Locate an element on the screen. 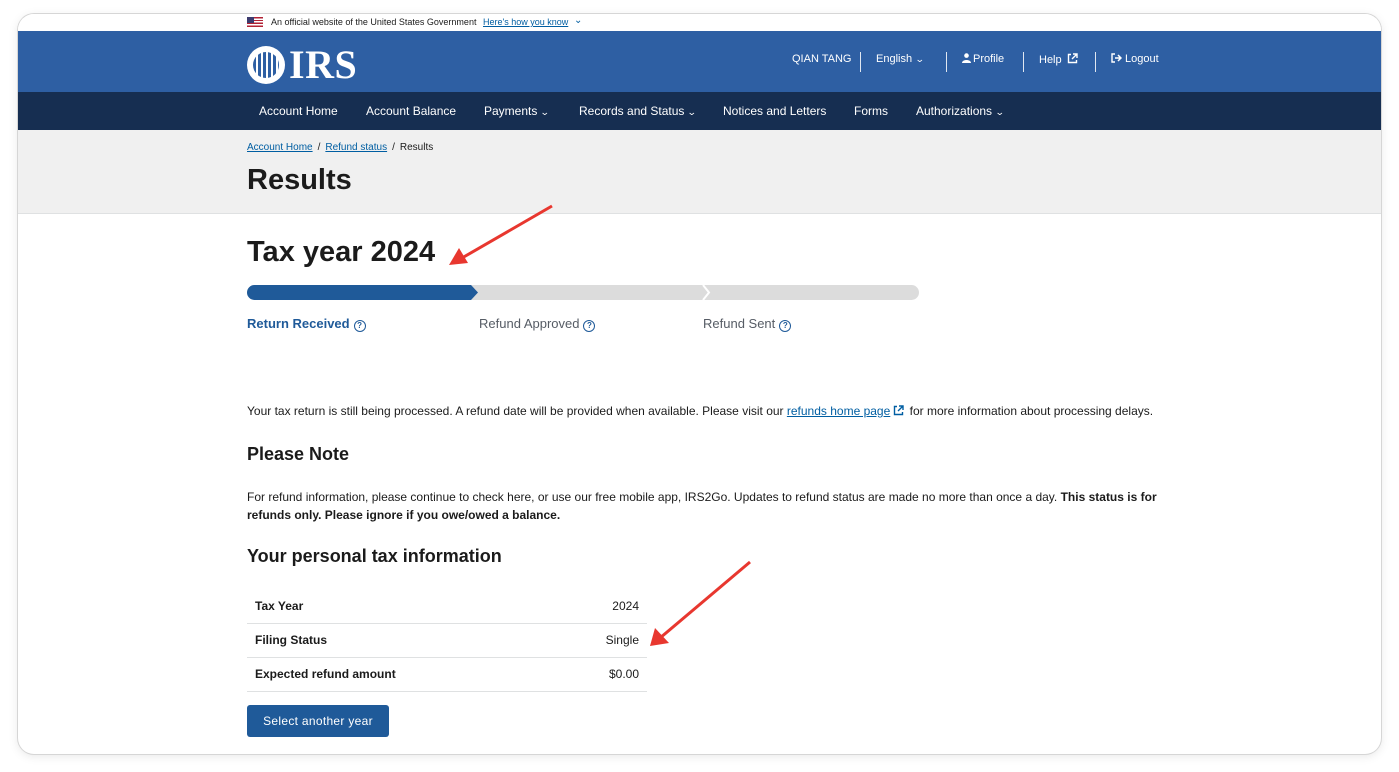  nav-records-and-status: Records and Status ⌄ is located at coordinates (638, 111).